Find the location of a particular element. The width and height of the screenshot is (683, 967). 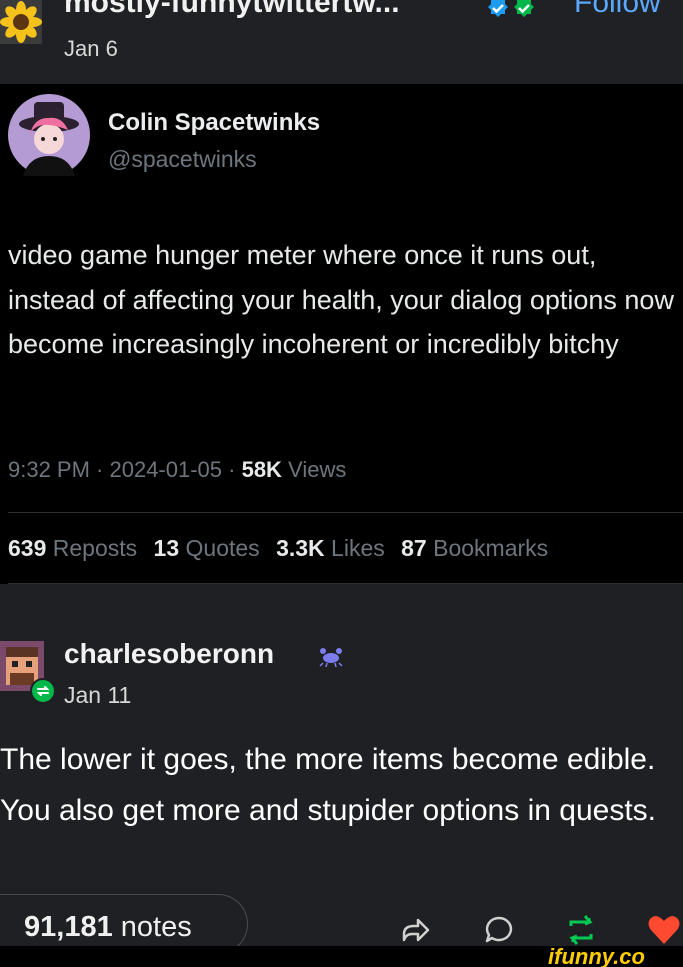

follow-button: Follow is located at coordinates (617, 10).